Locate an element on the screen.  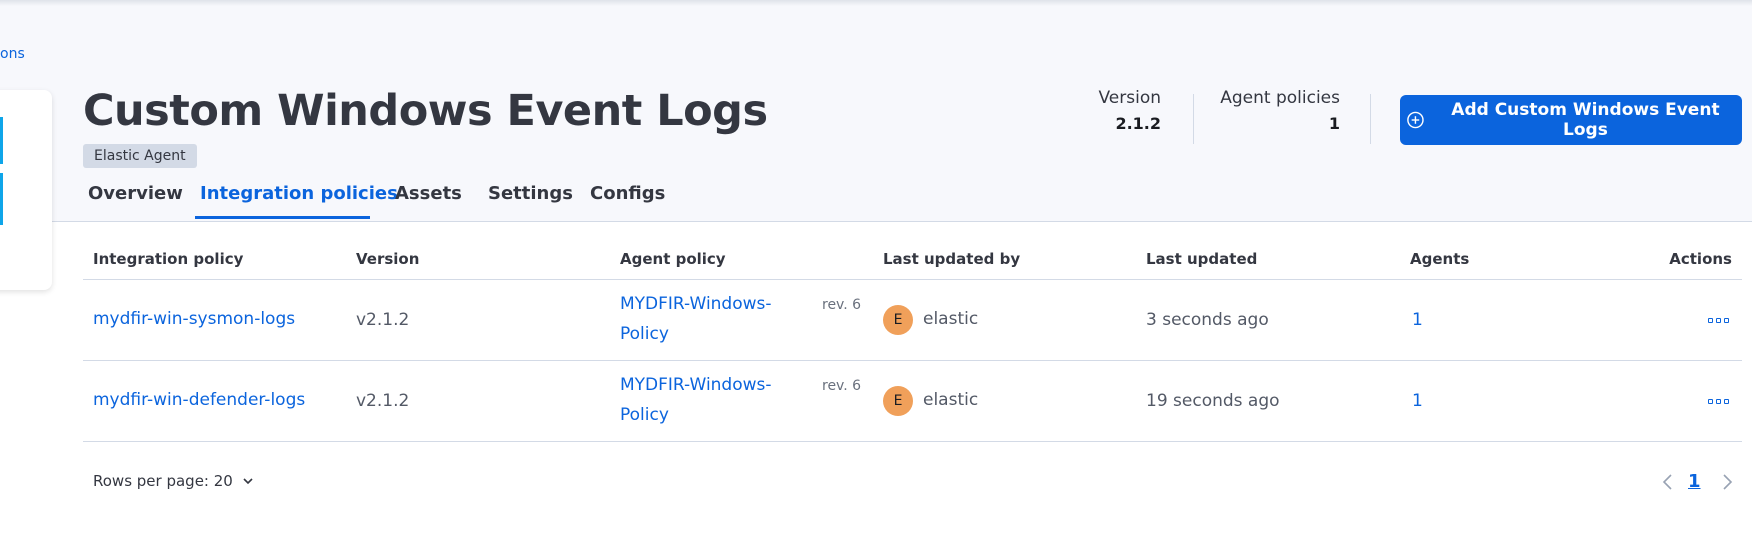
tab-overview: Overview is located at coordinates (135, 193).